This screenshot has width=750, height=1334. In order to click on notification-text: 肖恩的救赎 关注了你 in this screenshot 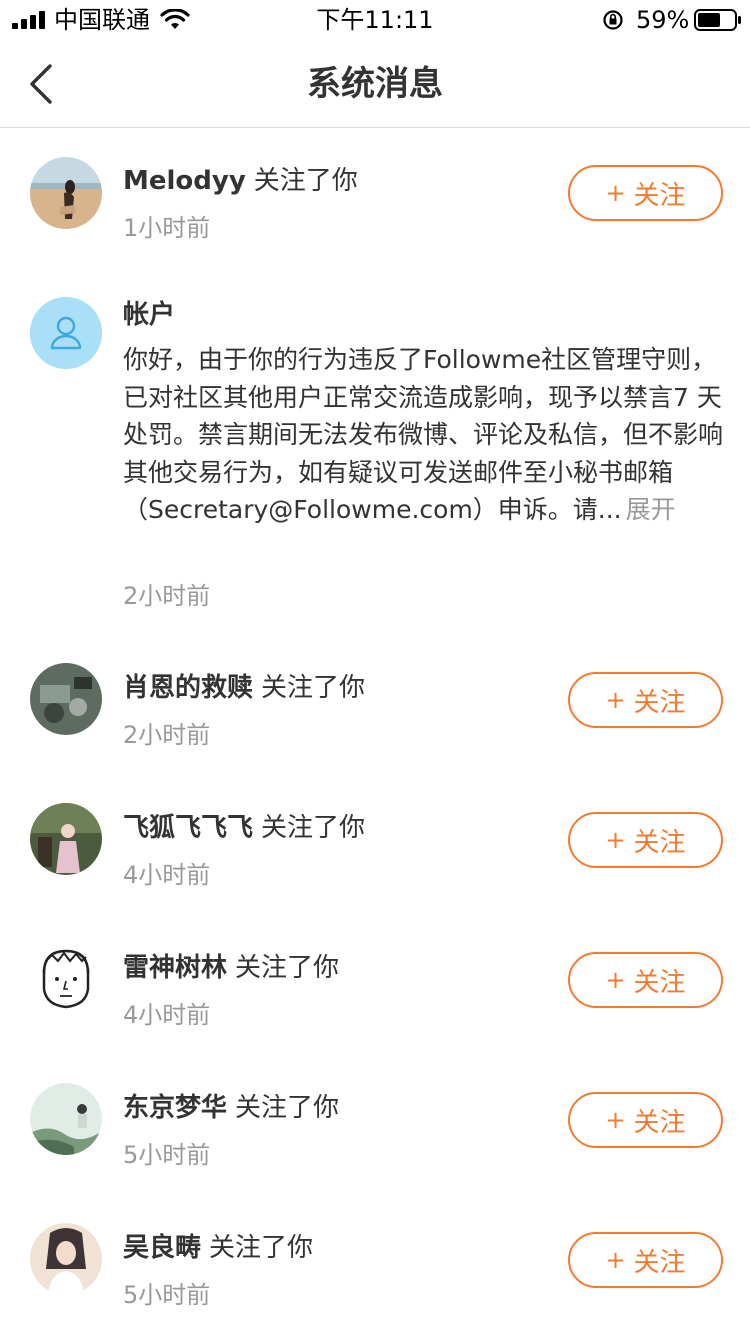, I will do `click(244, 688)`.